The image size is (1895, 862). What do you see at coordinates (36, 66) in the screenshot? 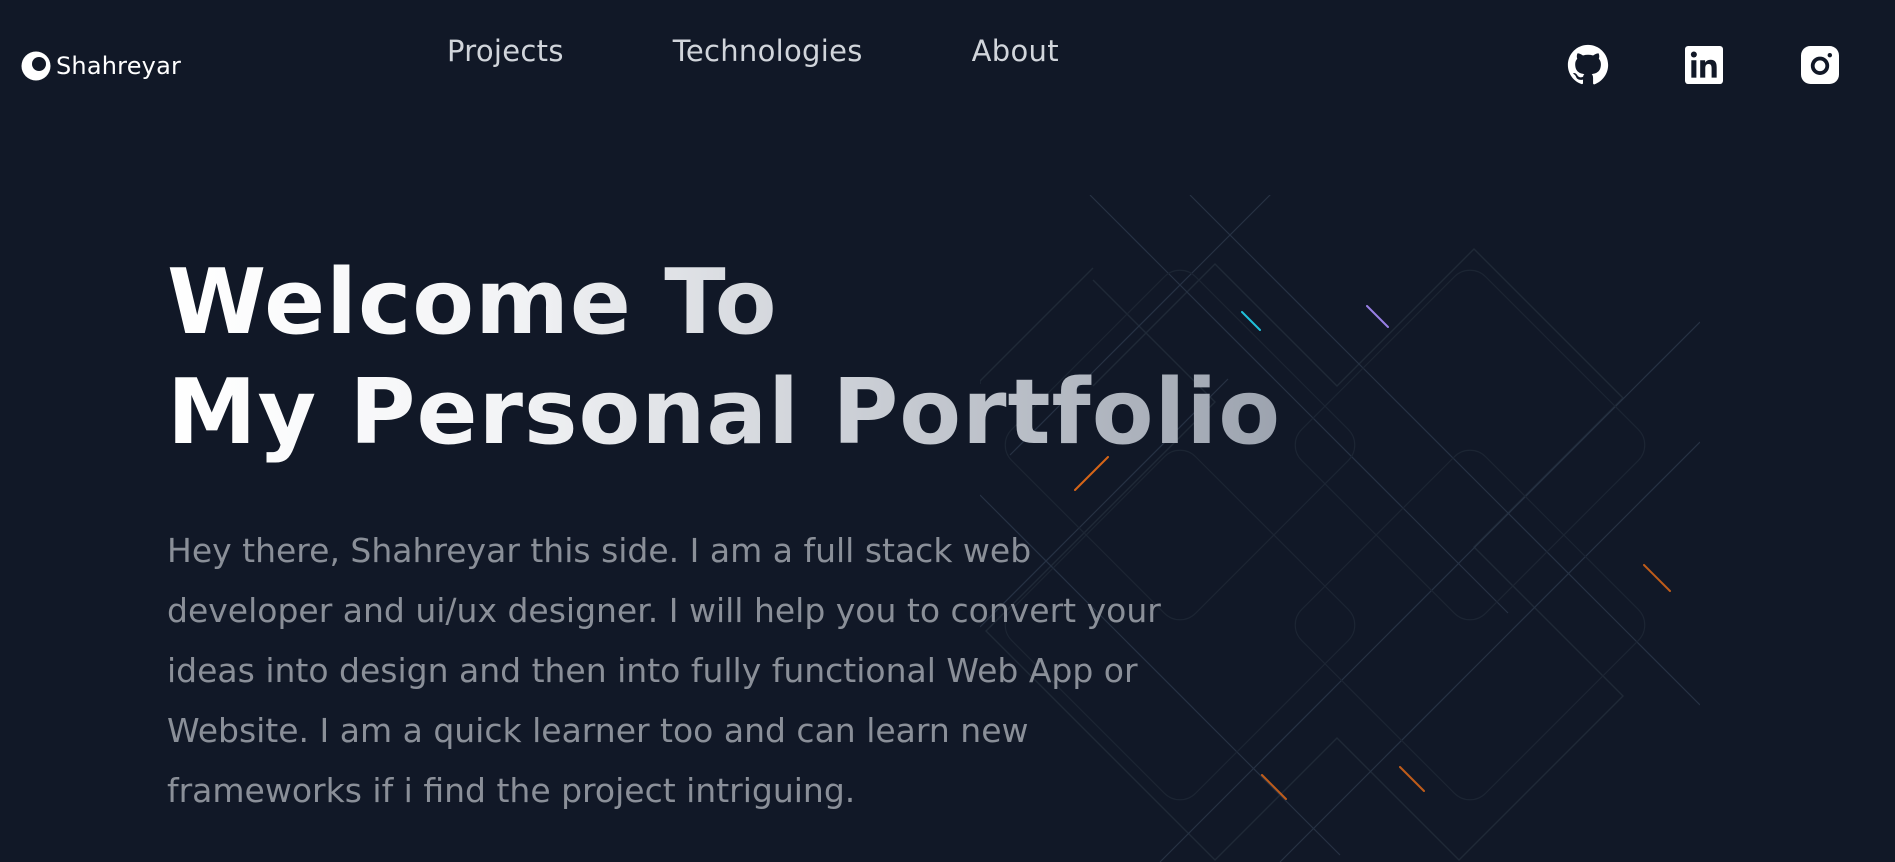
I see `logo-icon` at bounding box center [36, 66].